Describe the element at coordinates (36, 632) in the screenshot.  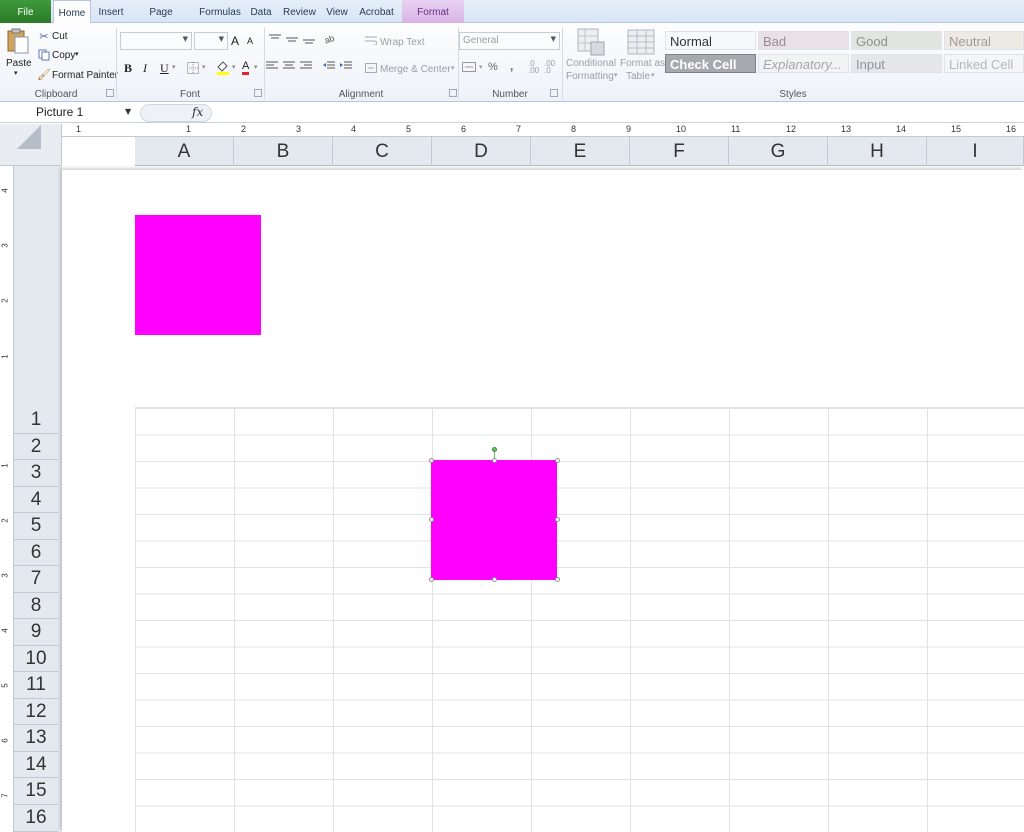
I see `row-header-9: 9` at that location.